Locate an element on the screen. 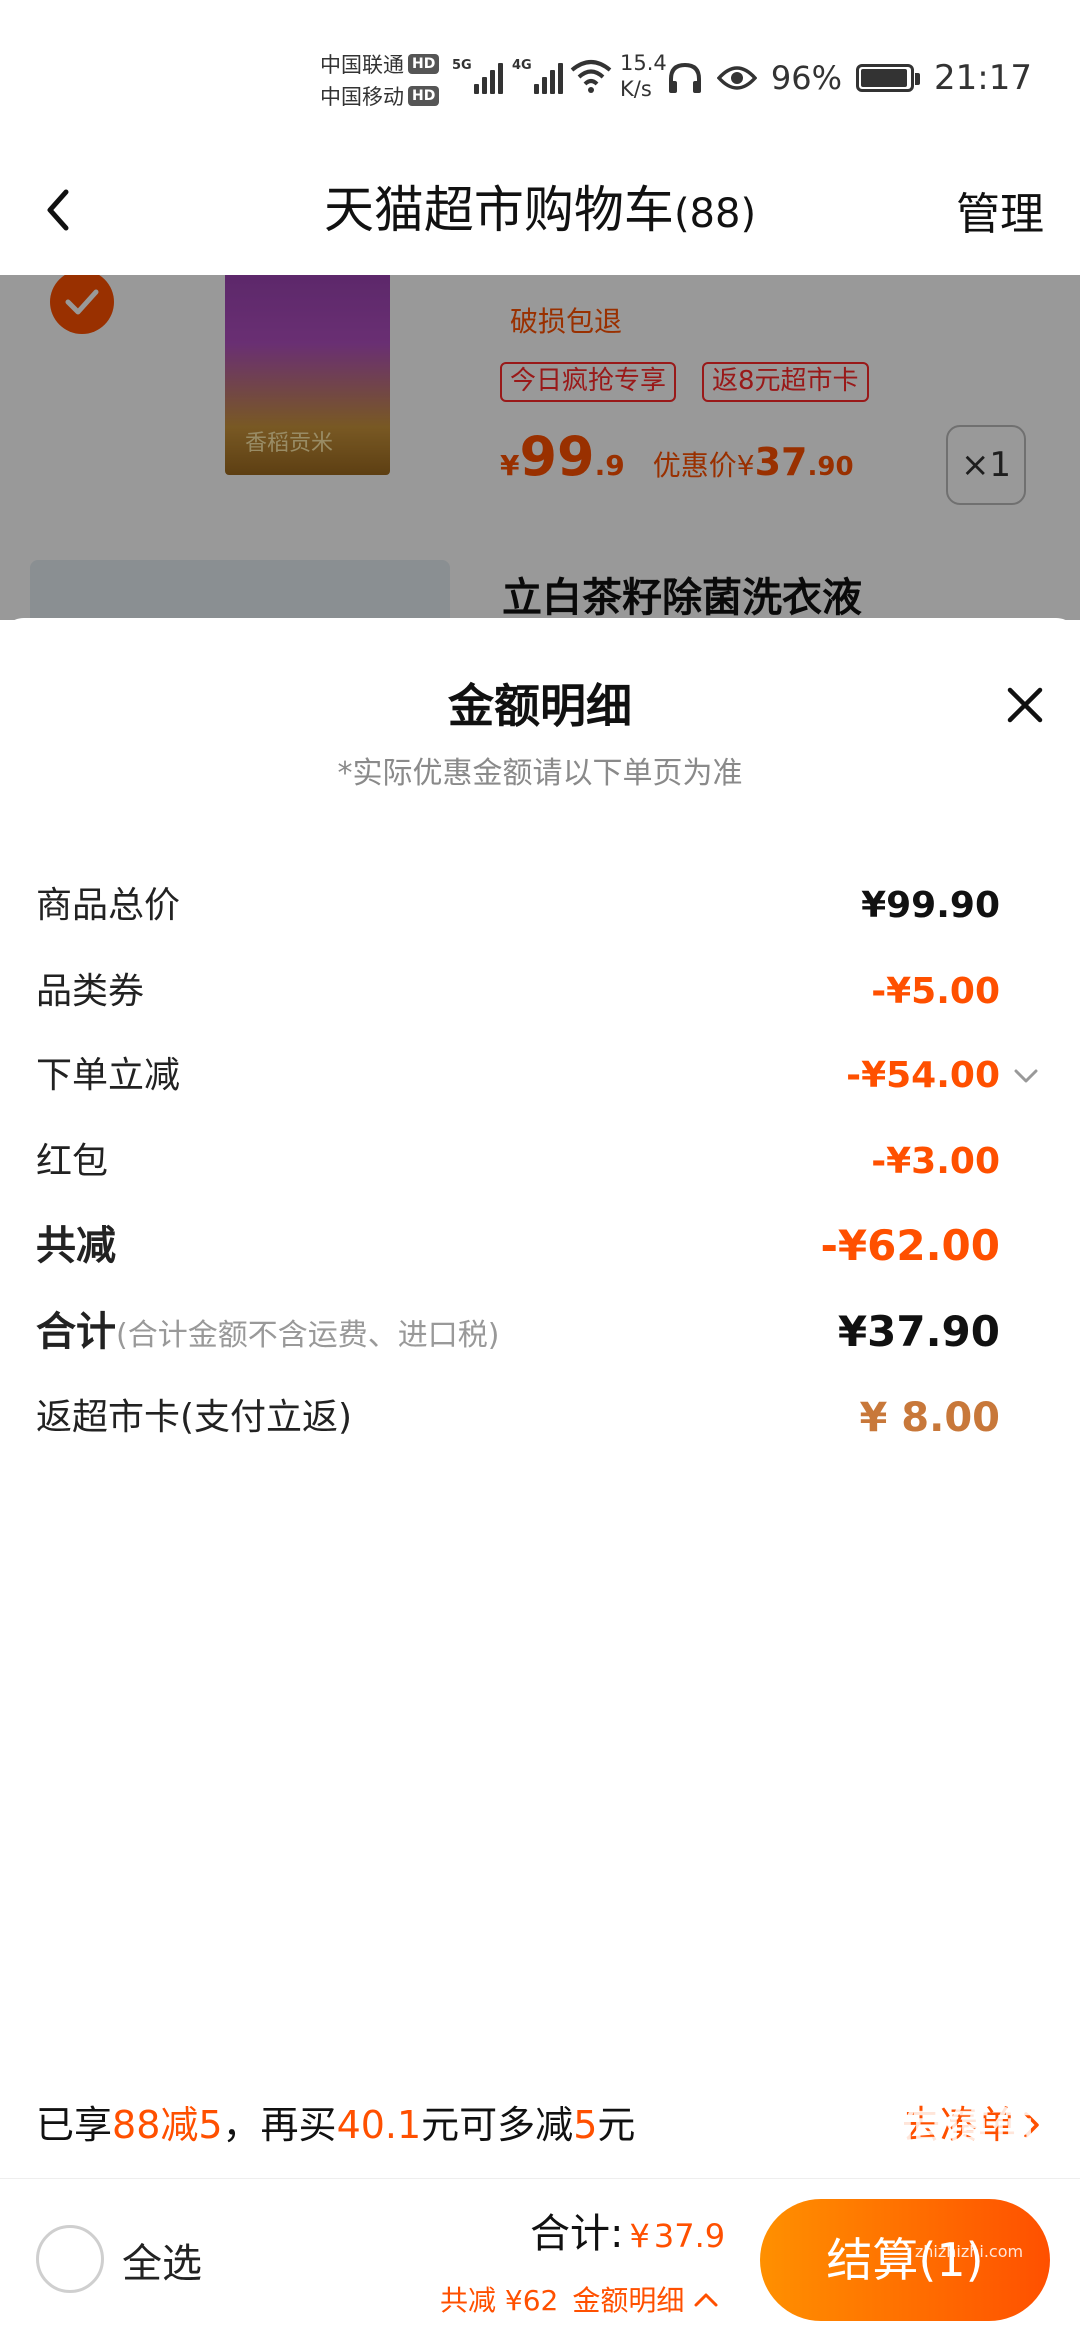 This screenshot has width=1080, height=2340. carrier-2: 中国移动 is located at coordinates (362, 97).